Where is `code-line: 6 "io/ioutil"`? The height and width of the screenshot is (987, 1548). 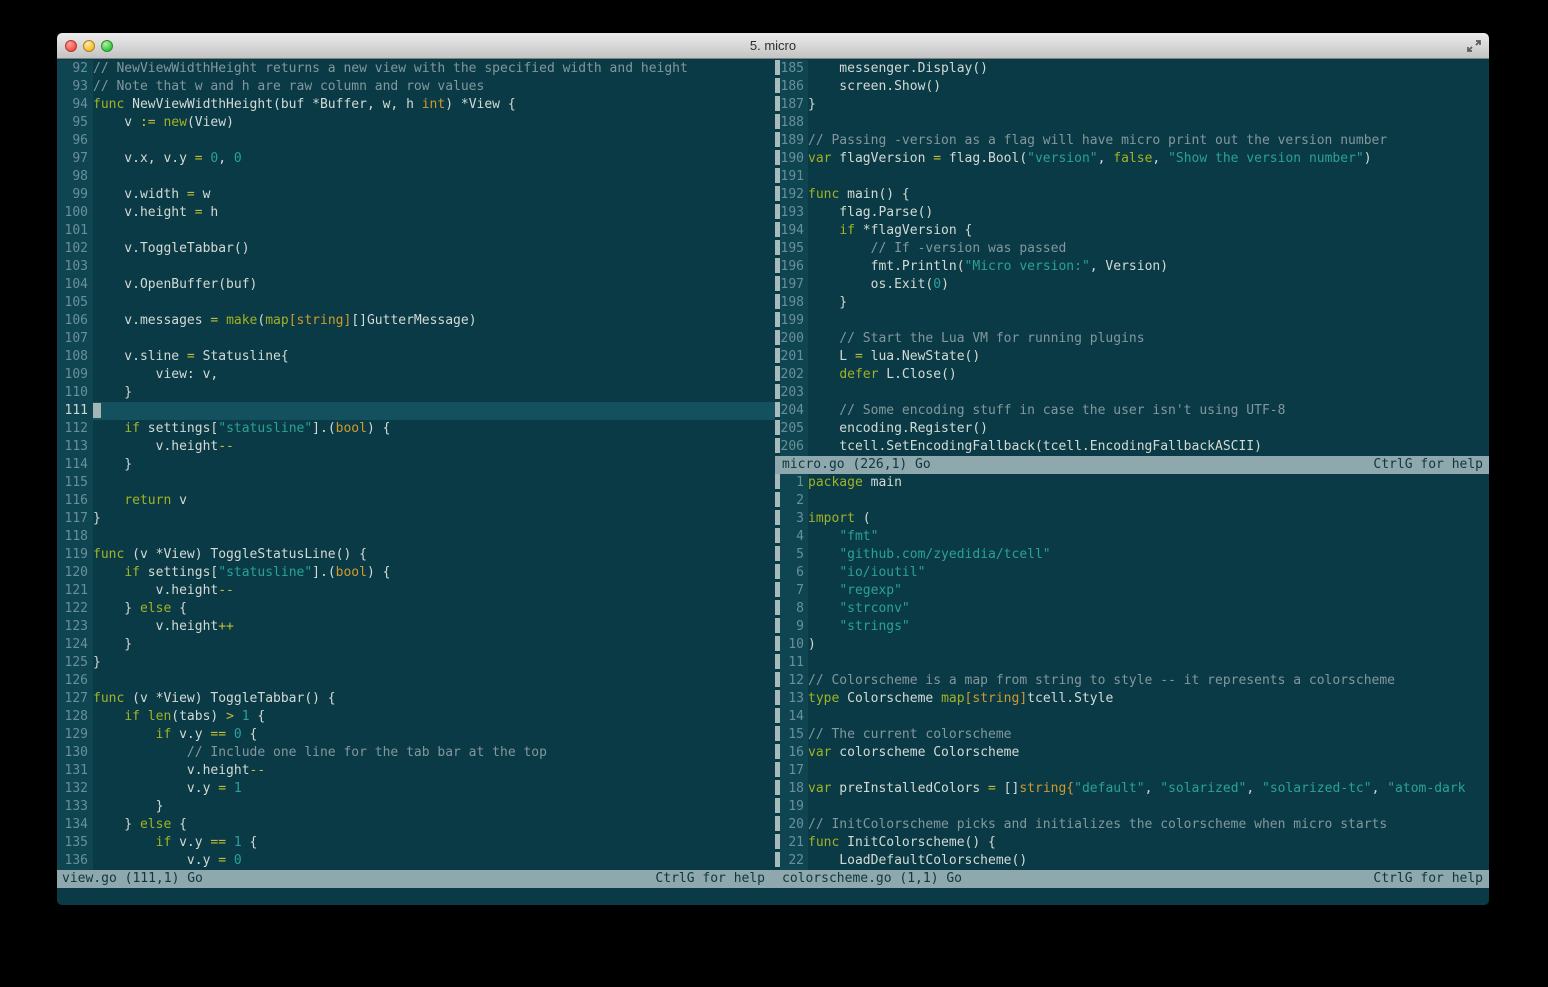
code-line: 6 "io/ioutil" is located at coordinates (1132, 573).